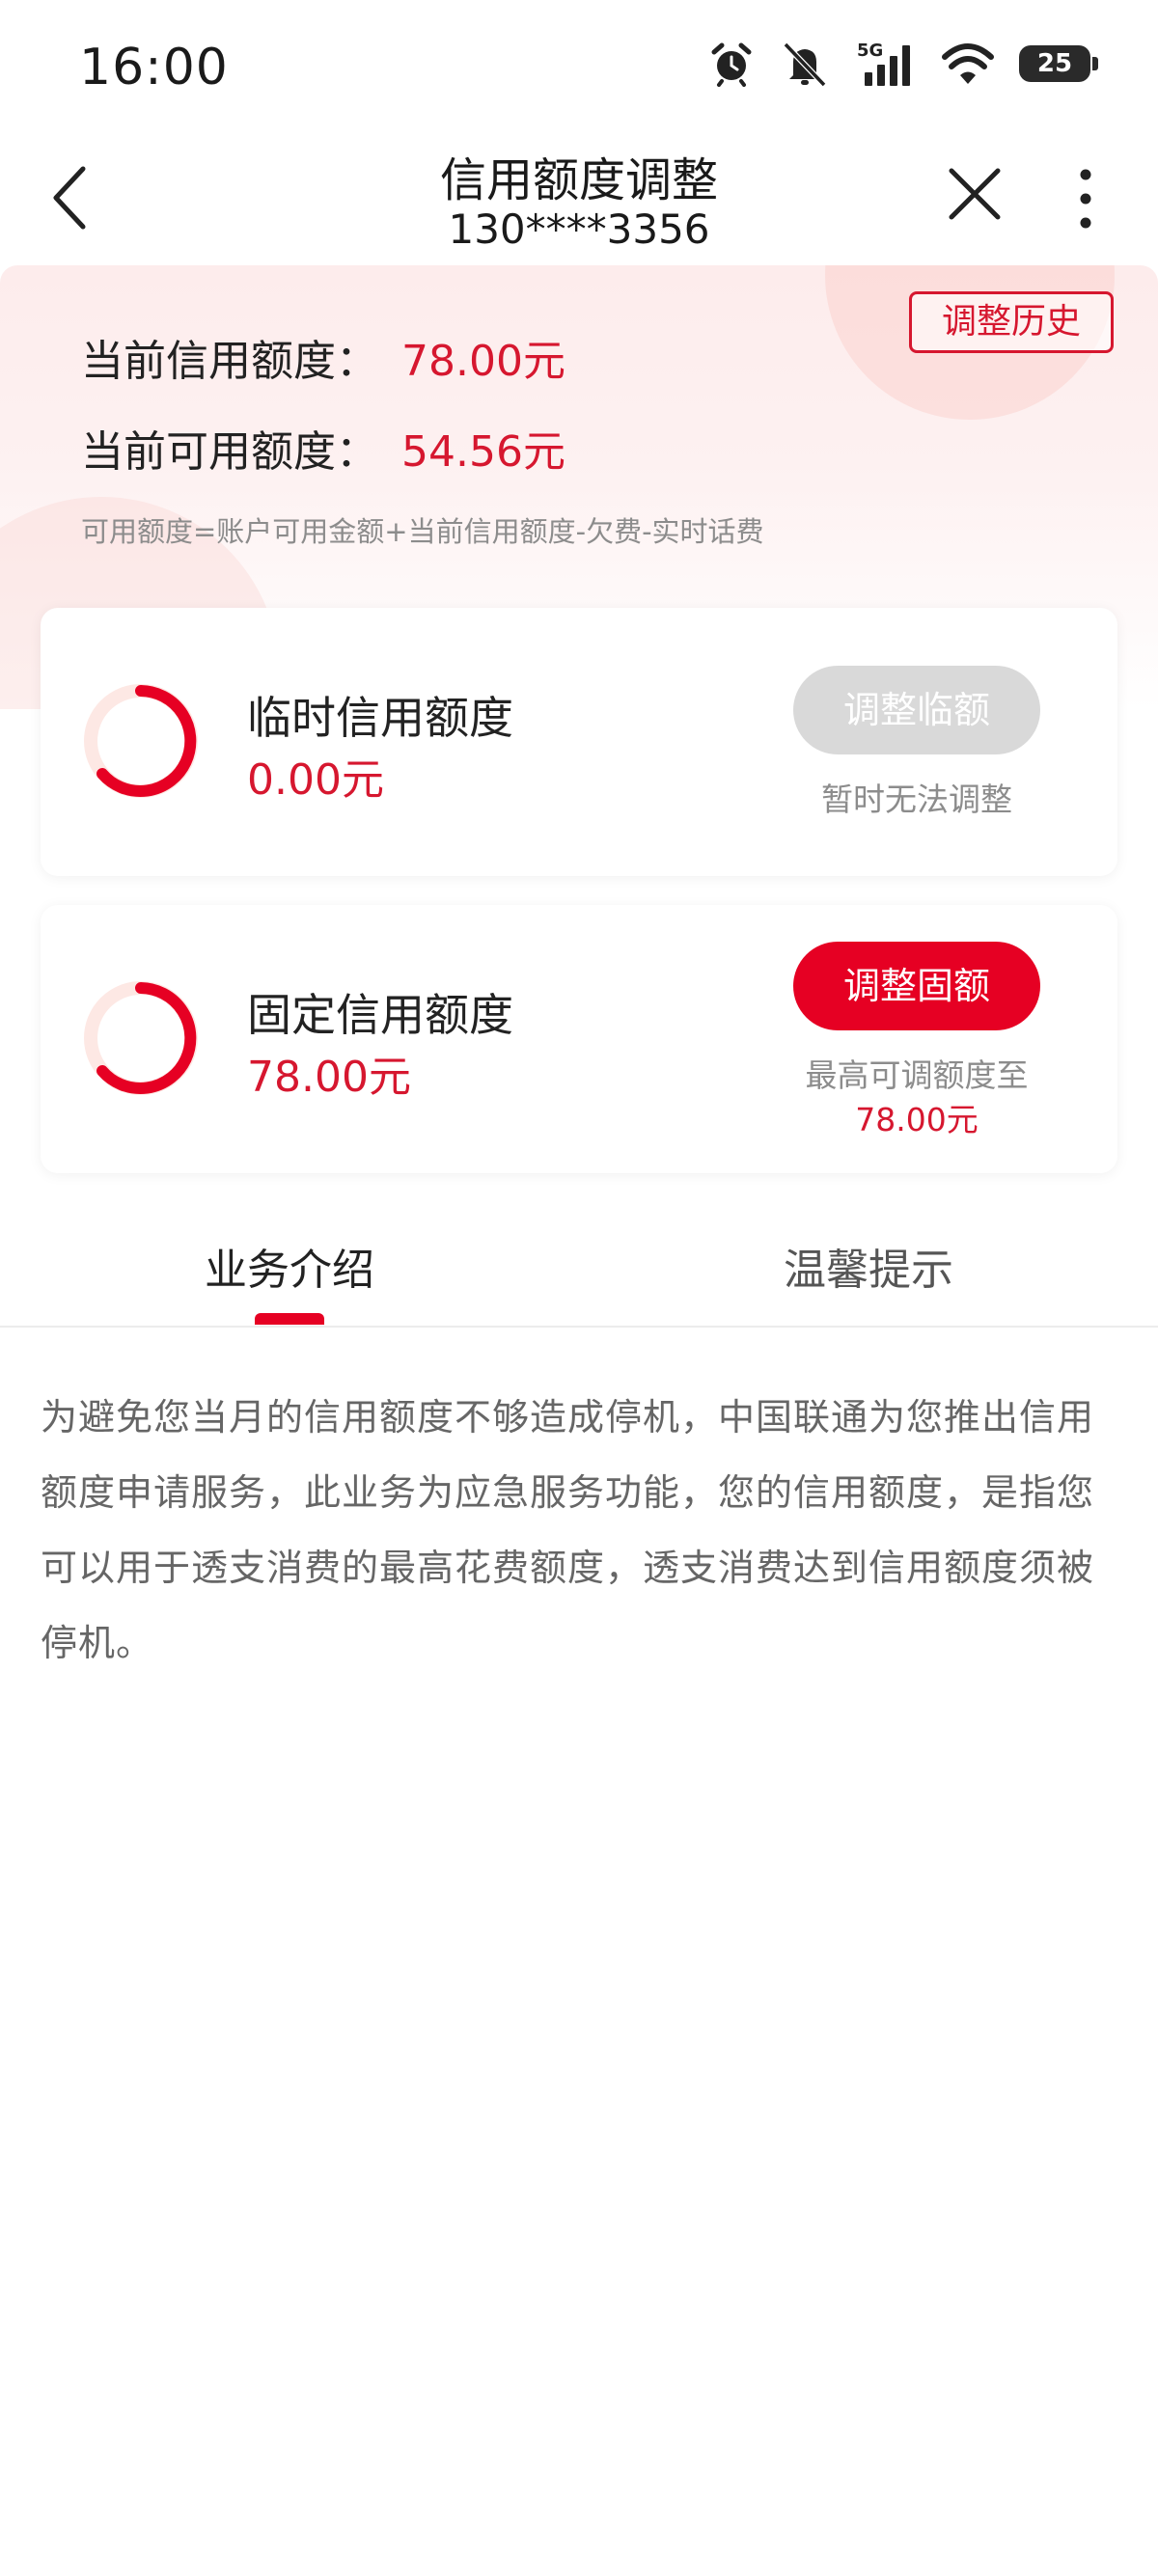 This screenshot has height=2576, width=1158. I want to click on battery-icon: 25, so click(1058, 64).